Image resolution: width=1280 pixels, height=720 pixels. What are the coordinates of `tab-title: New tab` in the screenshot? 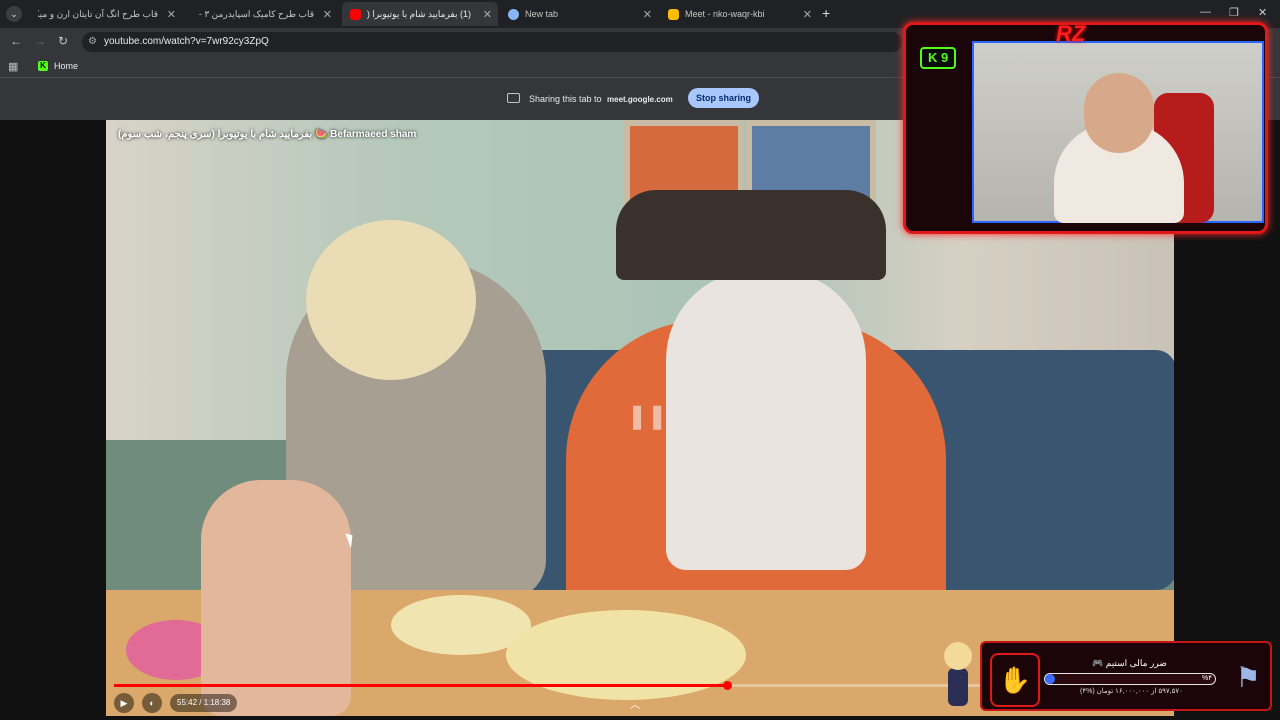 It's located at (542, 14).